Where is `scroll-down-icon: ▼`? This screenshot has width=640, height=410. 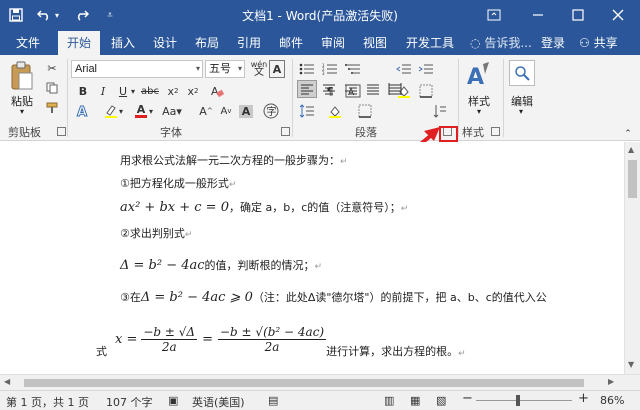
scroll-down-icon: ▼ is located at coordinates (631, 364).